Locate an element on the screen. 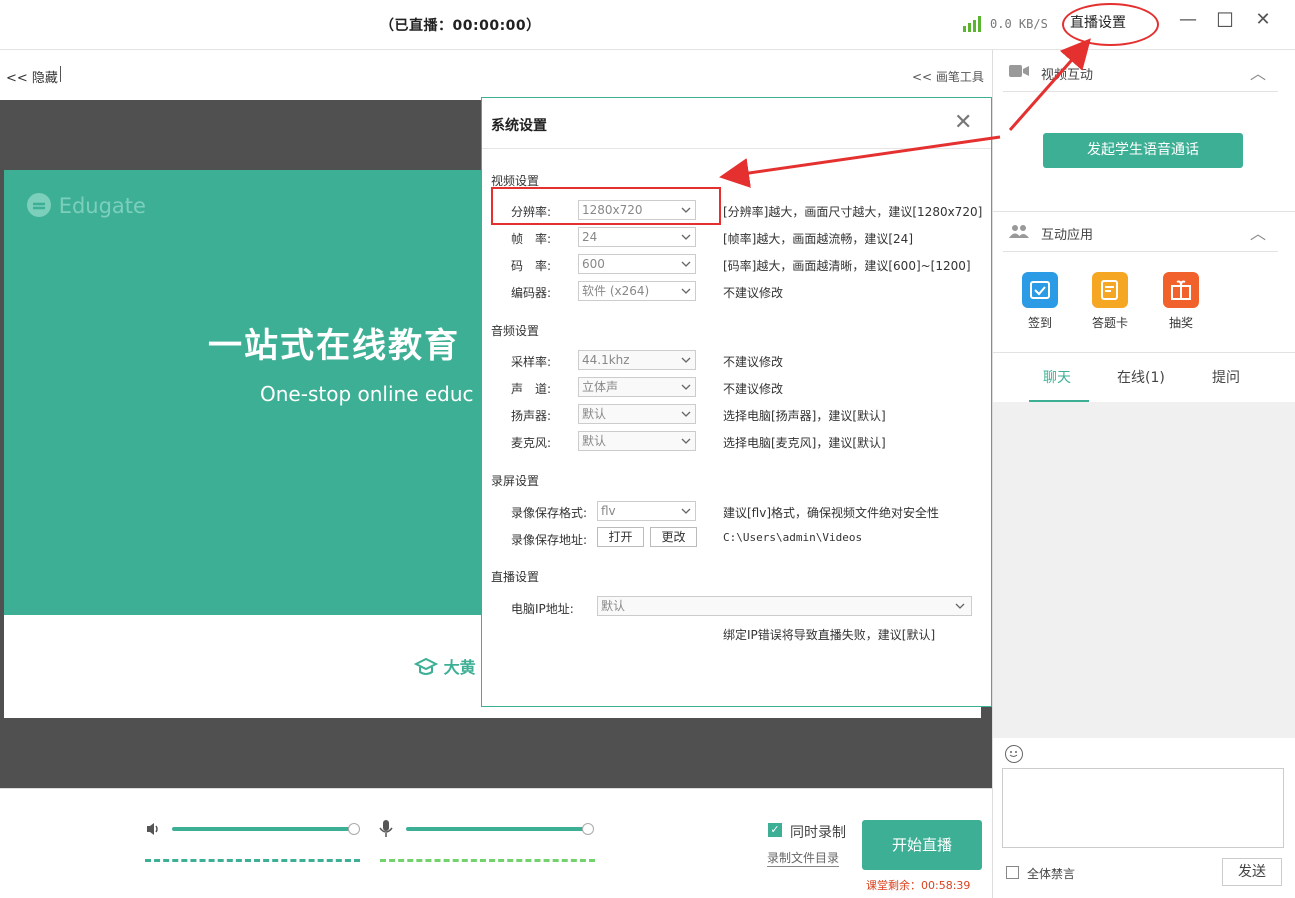 This screenshot has height=898, width=1295. speaker-select: 默认 is located at coordinates (637, 414).